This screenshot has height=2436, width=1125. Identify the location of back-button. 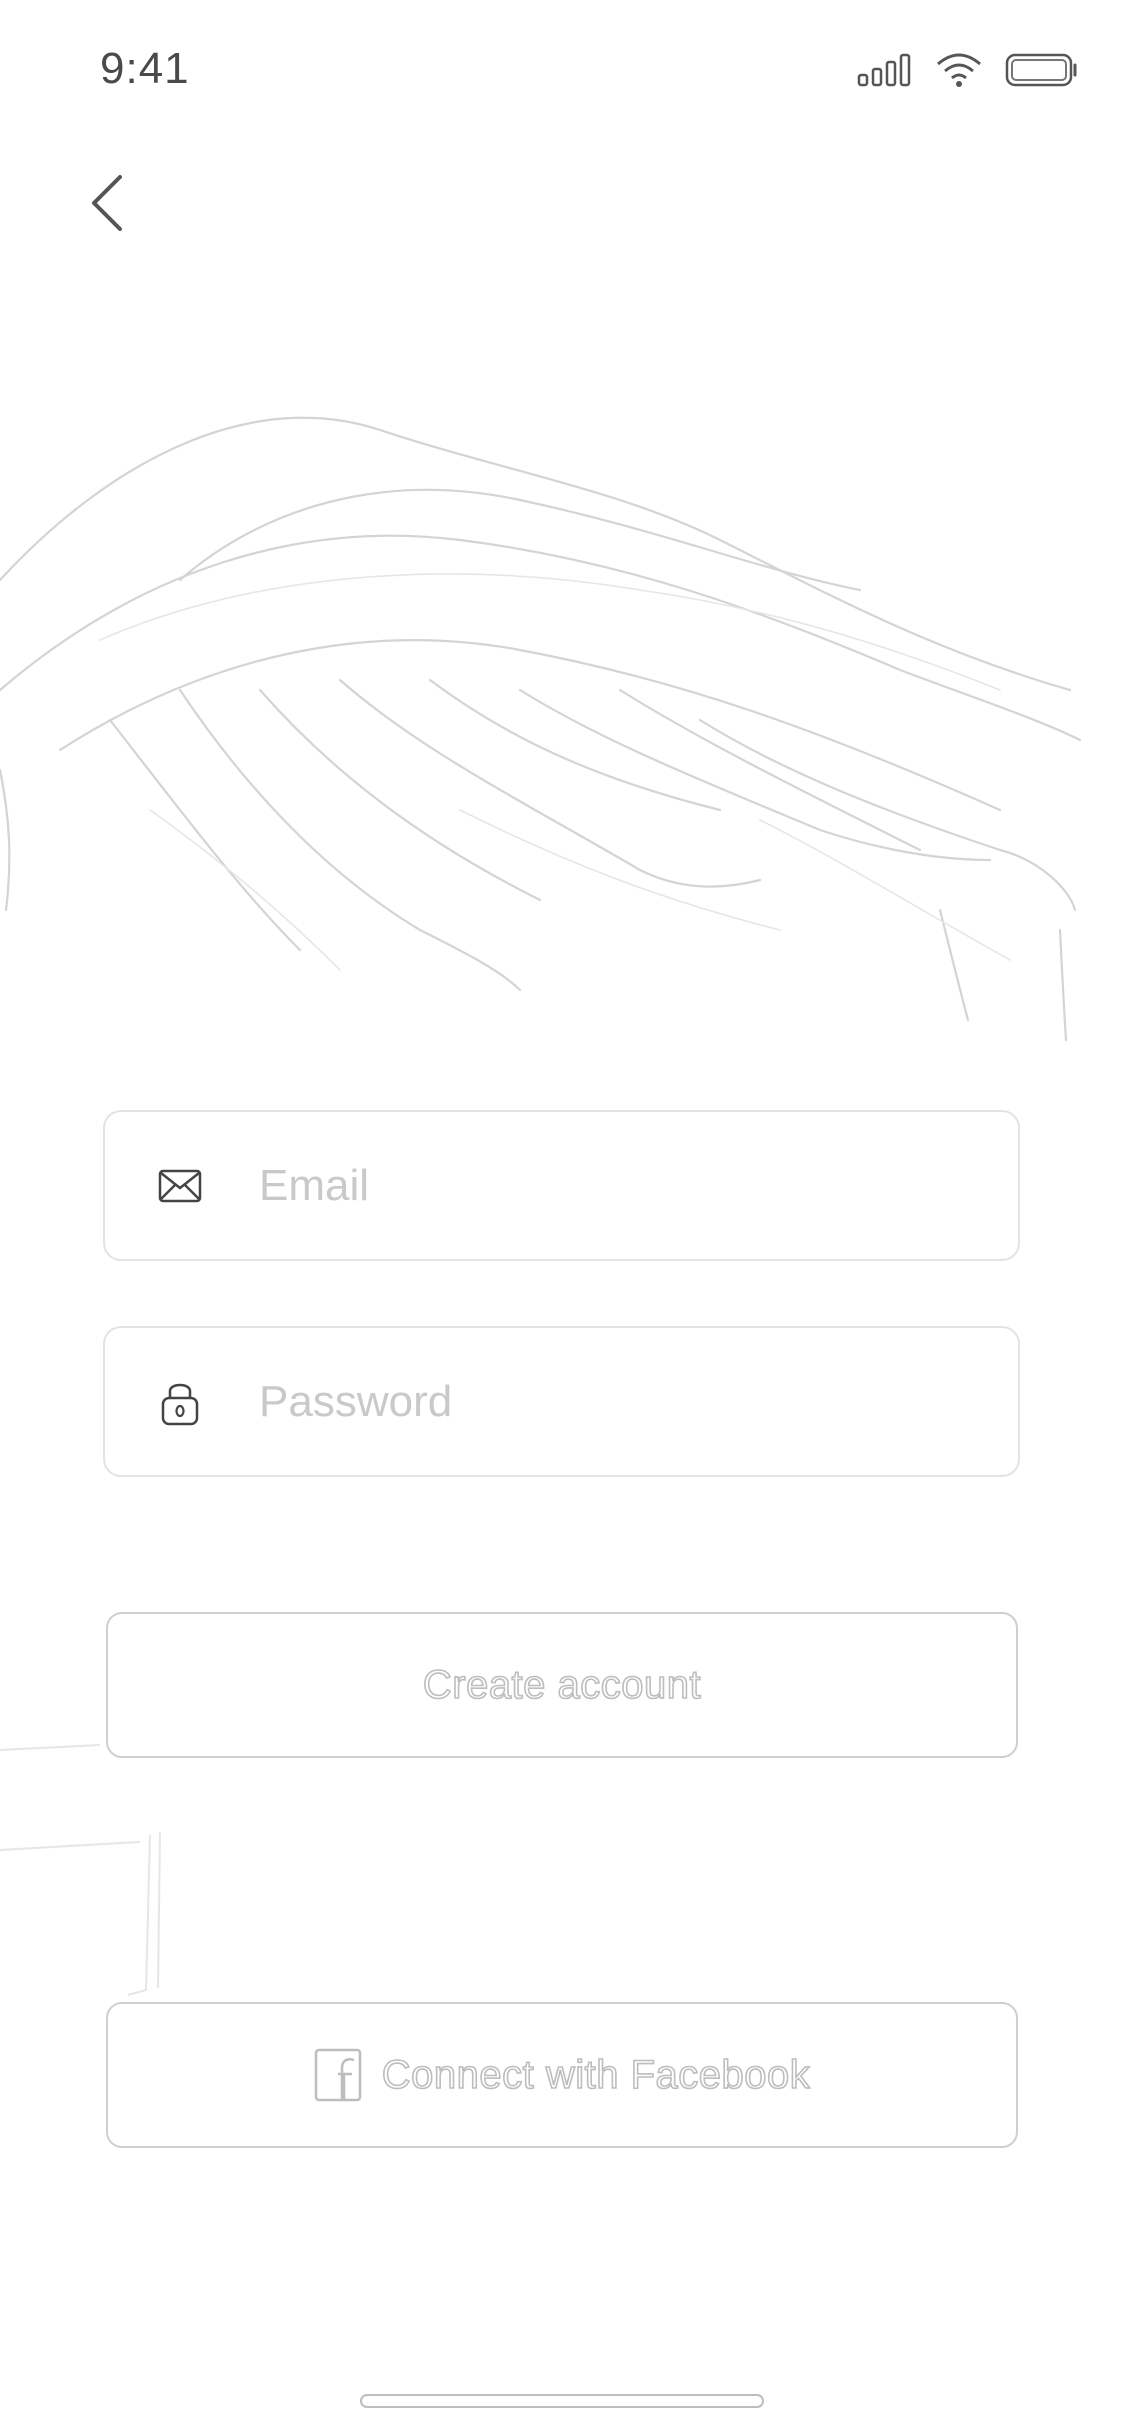
(106, 203).